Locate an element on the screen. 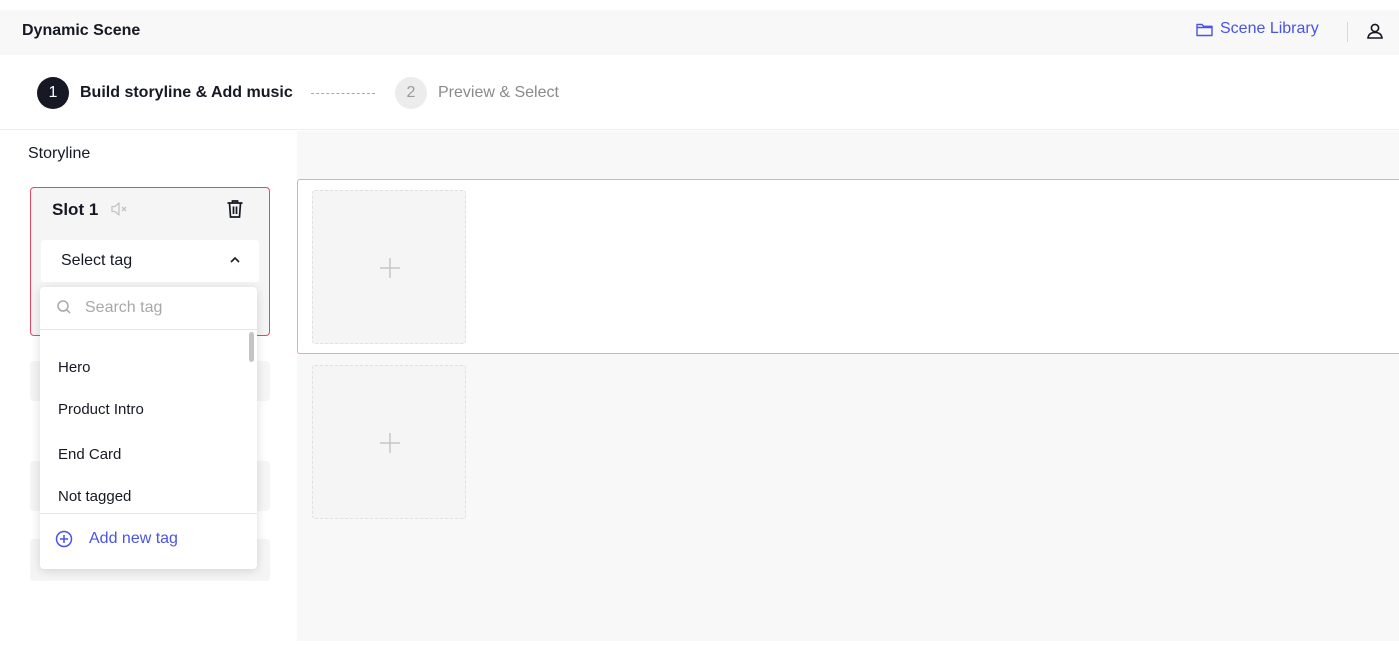 The width and height of the screenshot is (1399, 645). step-label: Preview & Select is located at coordinates (498, 92).